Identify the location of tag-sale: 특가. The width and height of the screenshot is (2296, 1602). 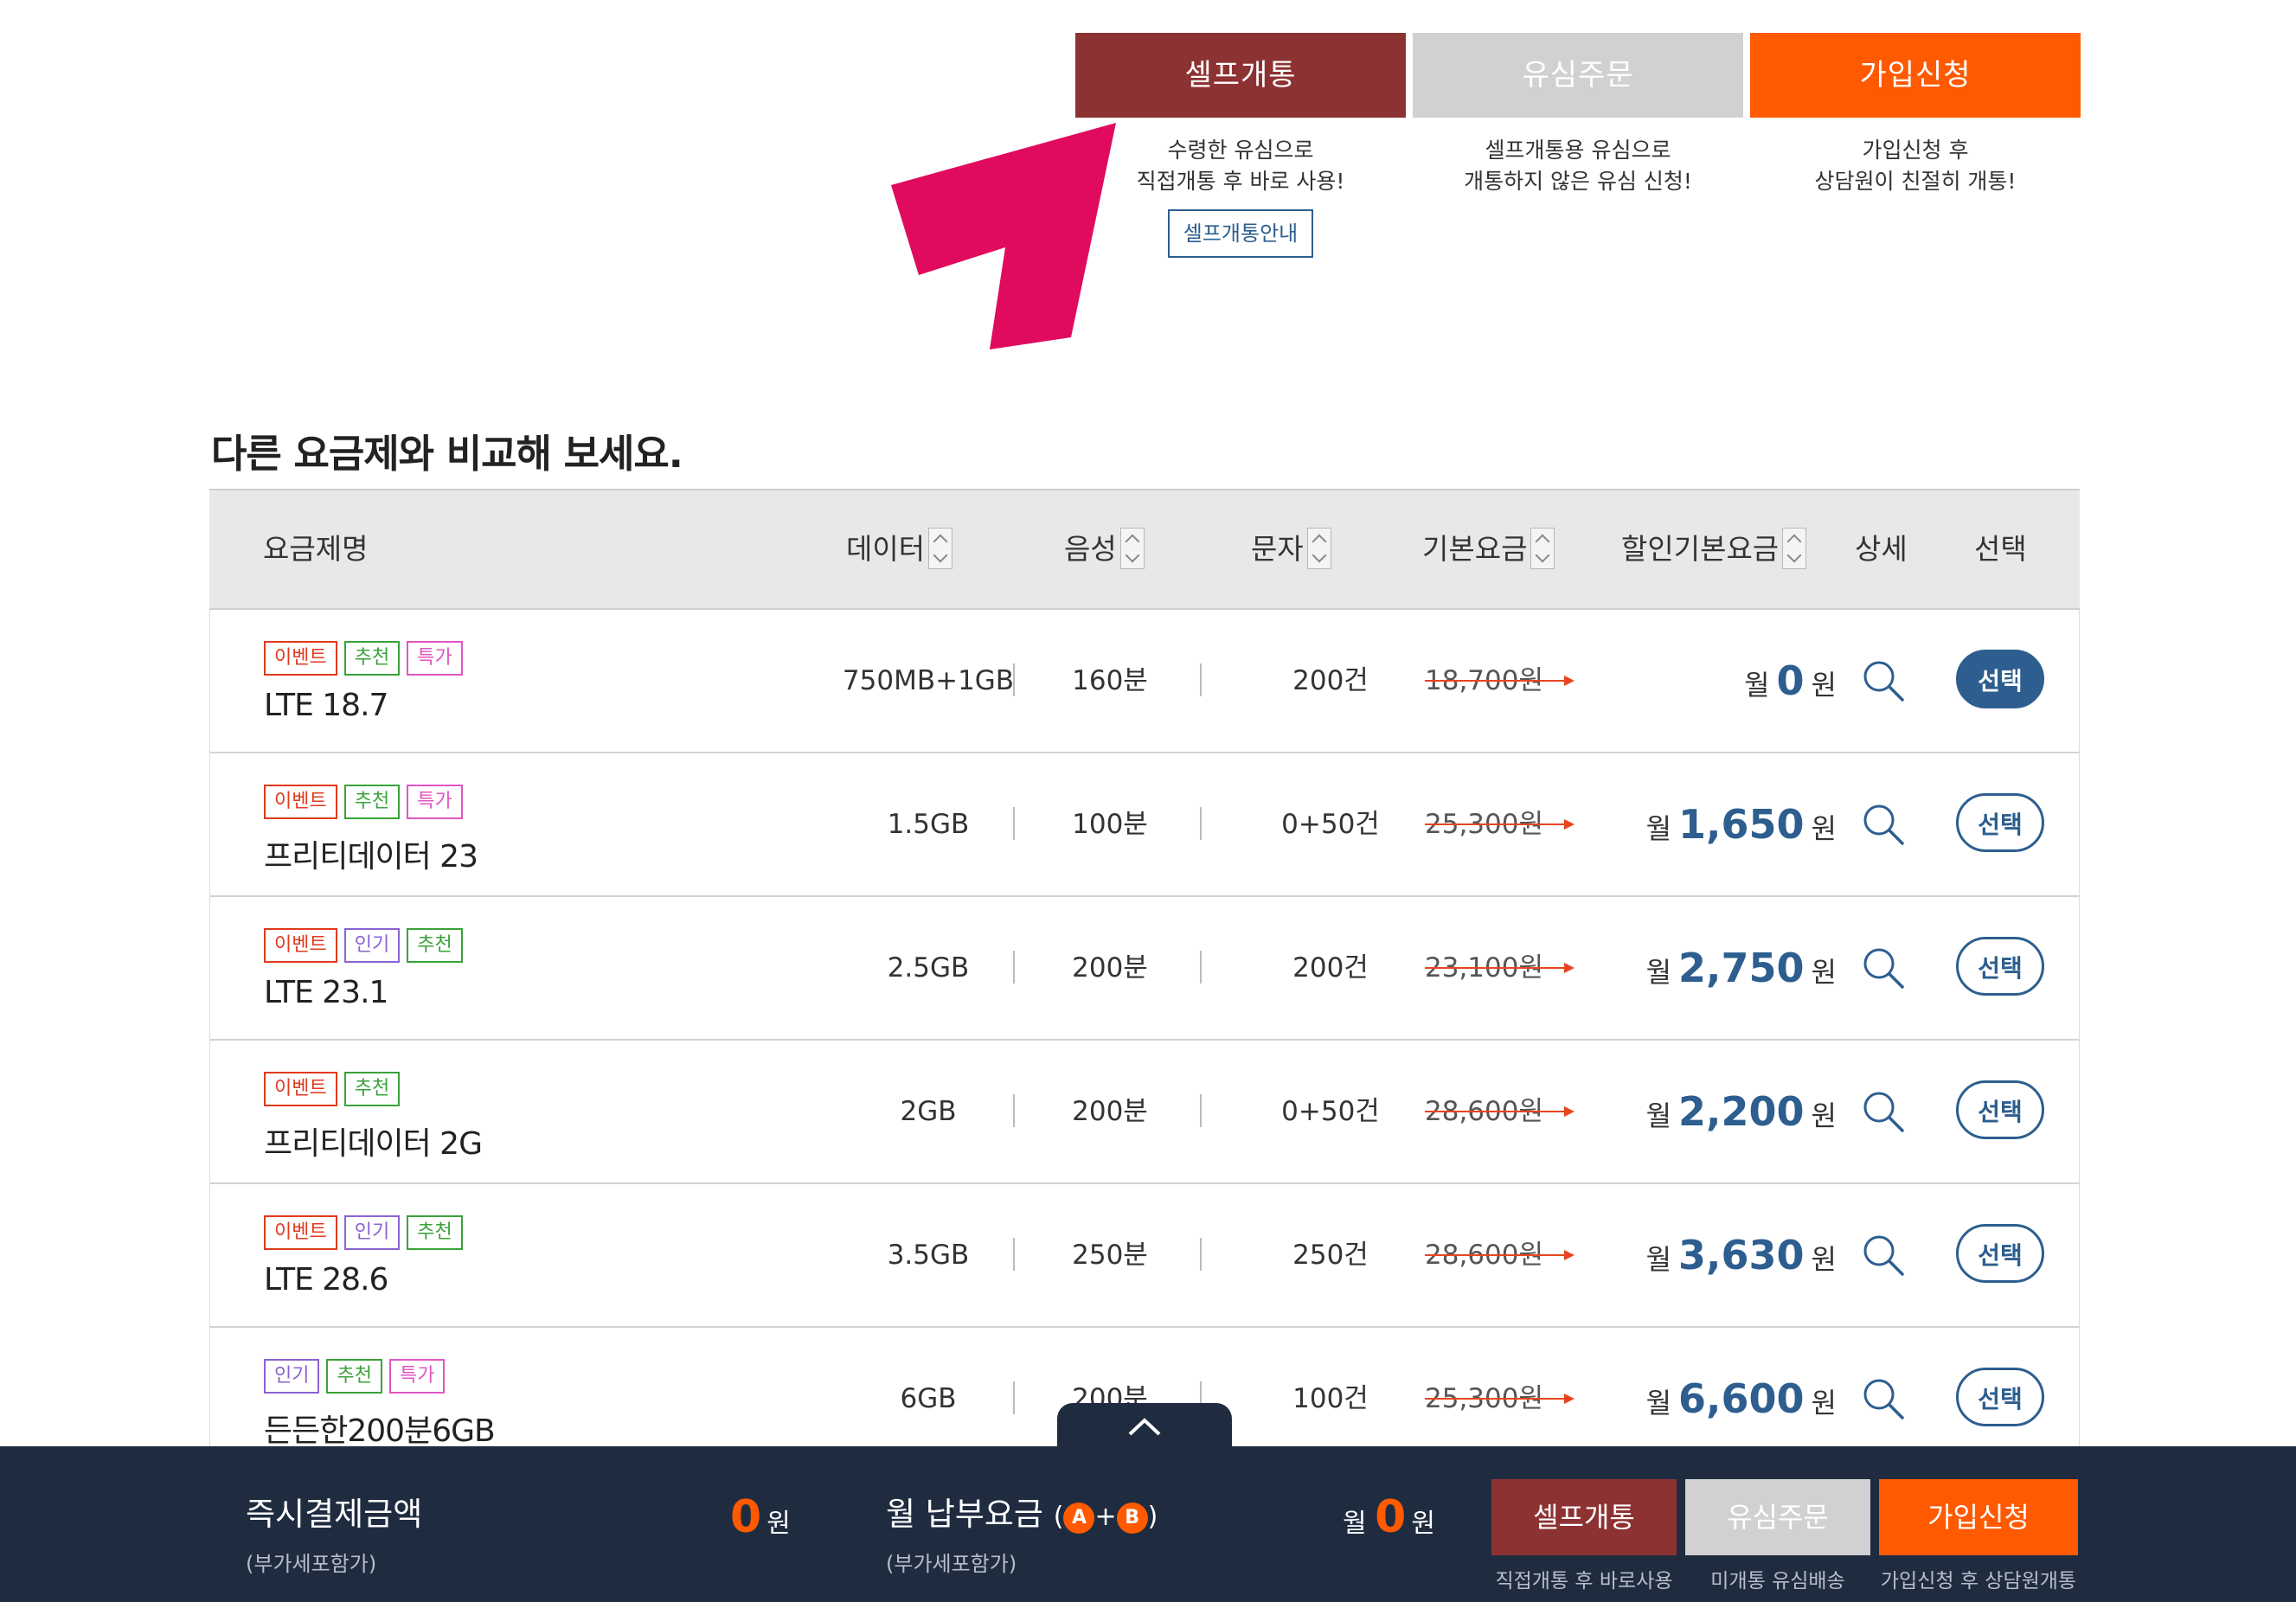
(435, 658).